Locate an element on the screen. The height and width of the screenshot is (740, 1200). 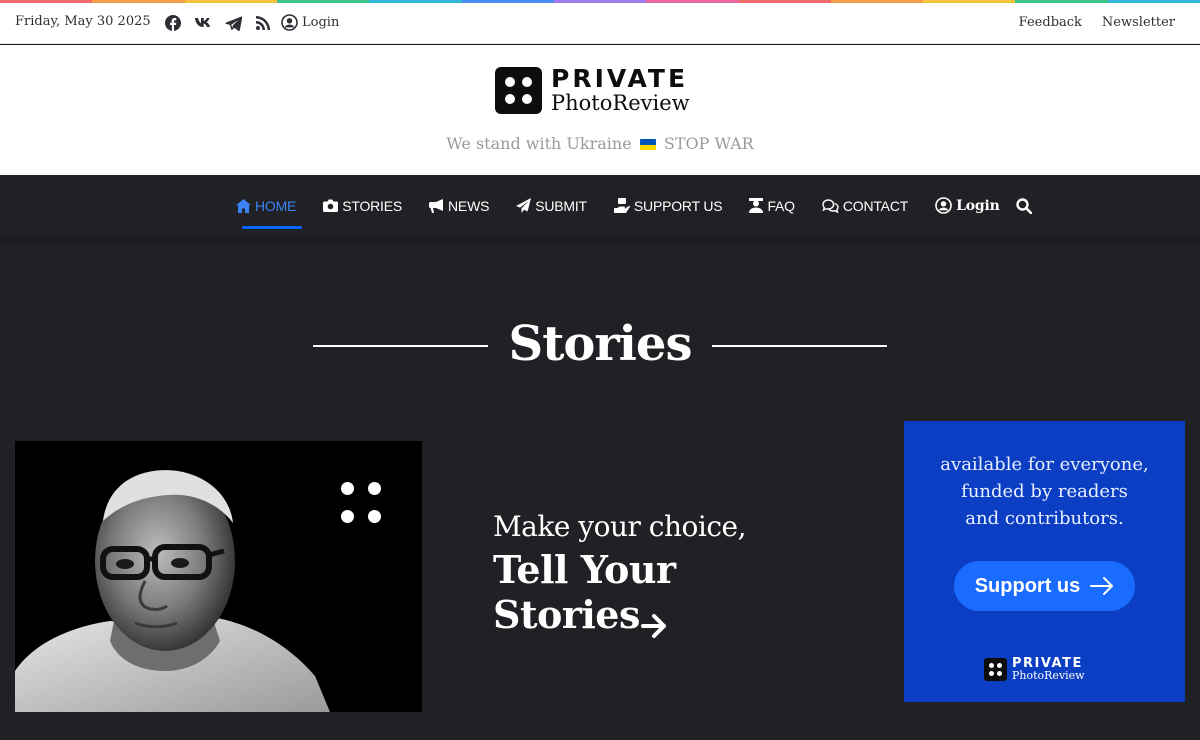
telegram-icon is located at coordinates (233, 23).